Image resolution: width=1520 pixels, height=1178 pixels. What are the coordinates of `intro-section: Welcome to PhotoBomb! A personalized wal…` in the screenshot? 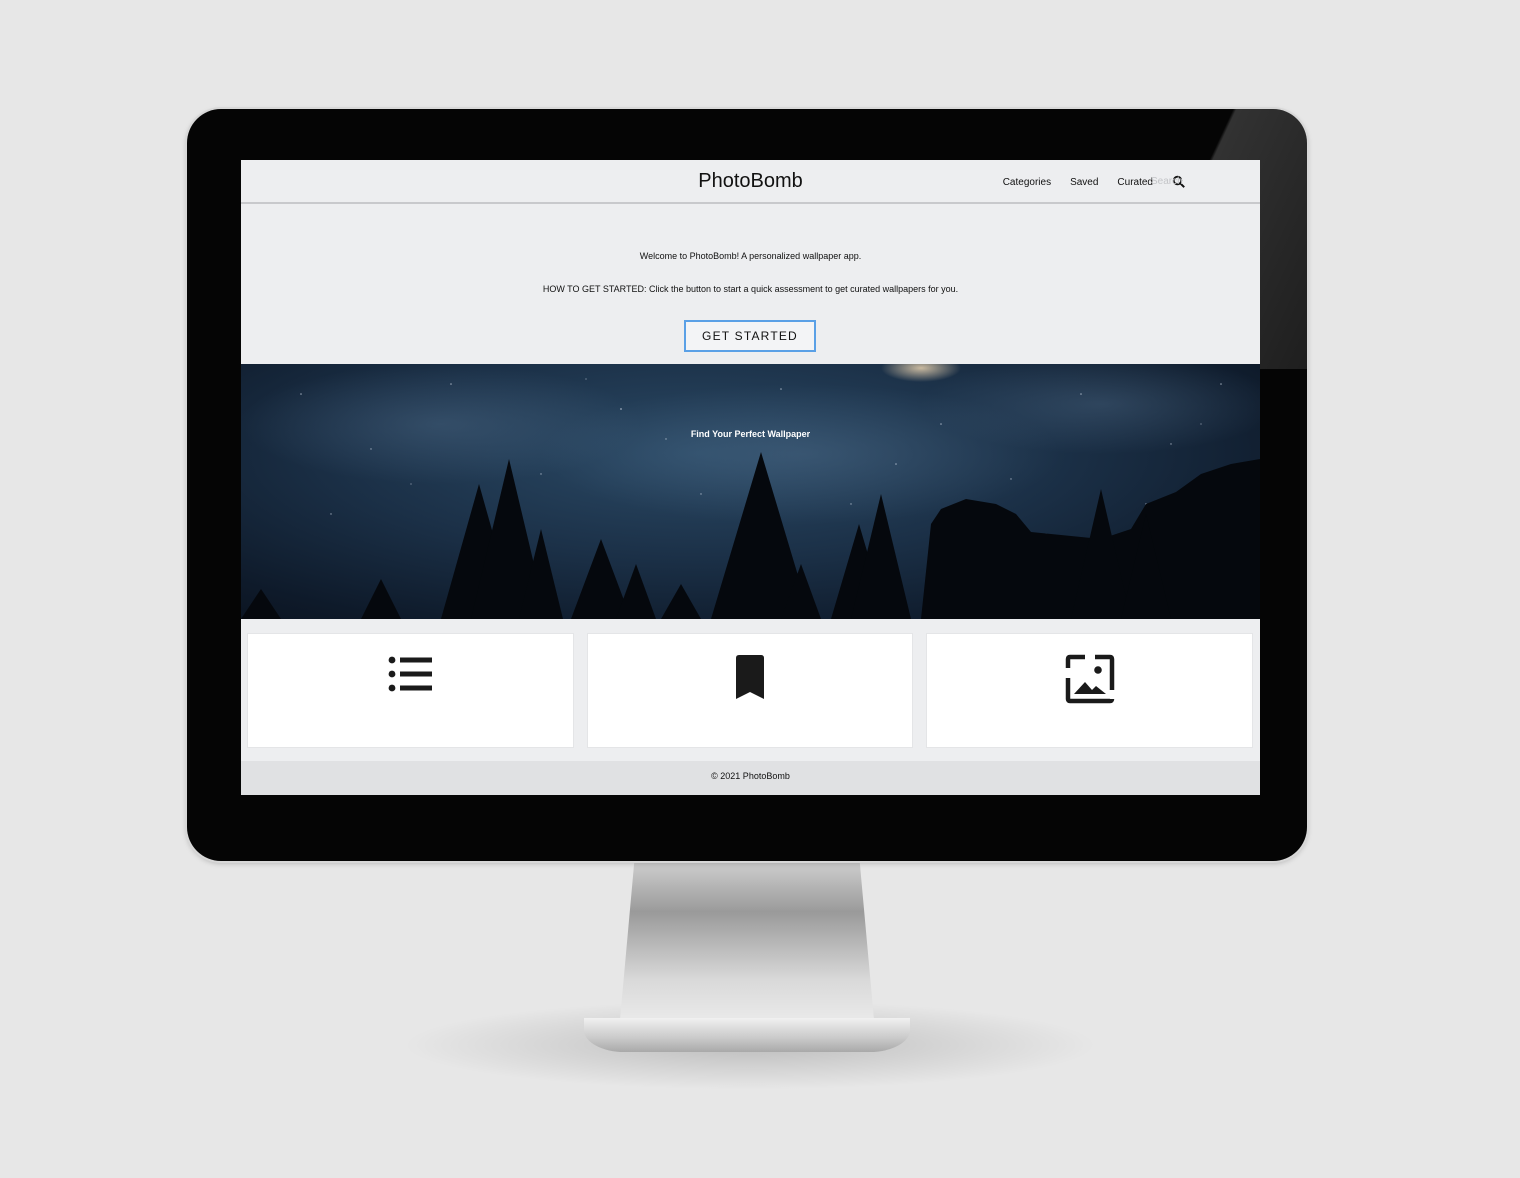 It's located at (750, 284).